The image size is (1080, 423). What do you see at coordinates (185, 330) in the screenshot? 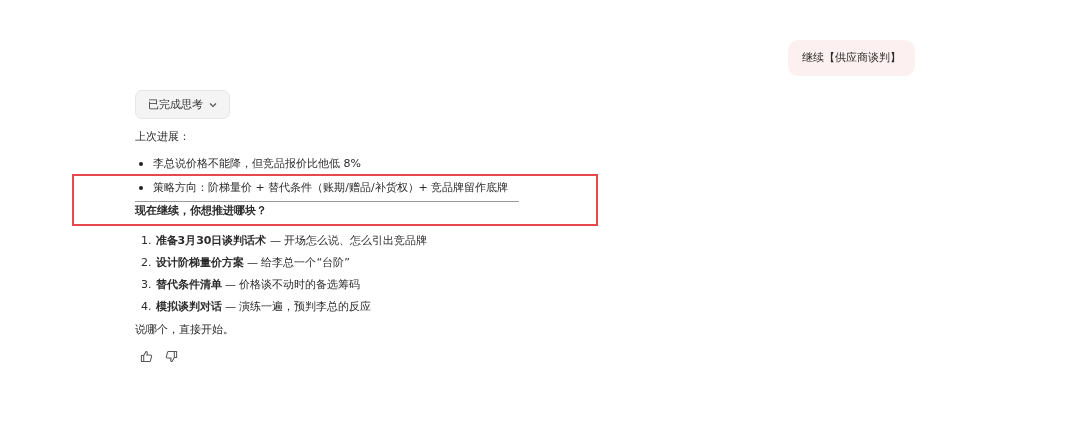
I see `paragraph: 说哪个，直接开始。` at bounding box center [185, 330].